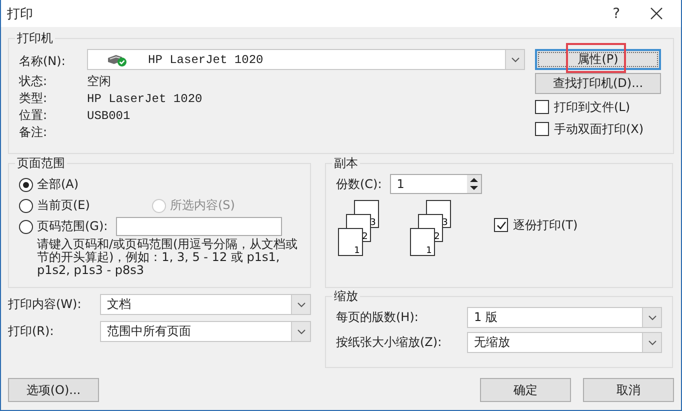 This screenshot has width=682, height=411. I want to click on field-label: 按纸张大小缩放(Z):, so click(389, 342).